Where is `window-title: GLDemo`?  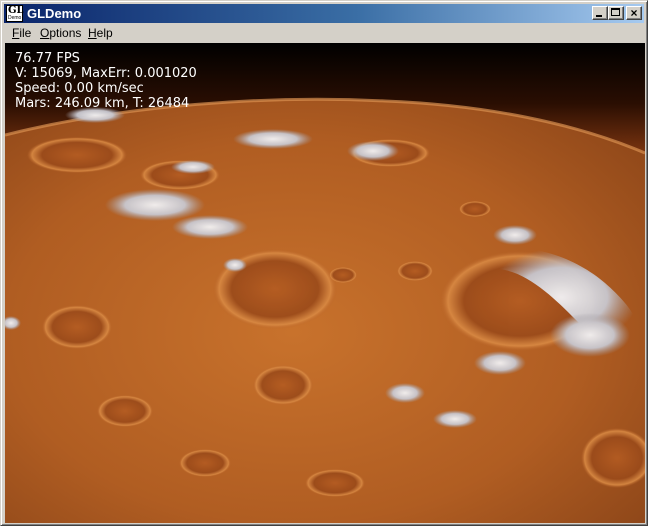
window-title: GLDemo is located at coordinates (54, 13).